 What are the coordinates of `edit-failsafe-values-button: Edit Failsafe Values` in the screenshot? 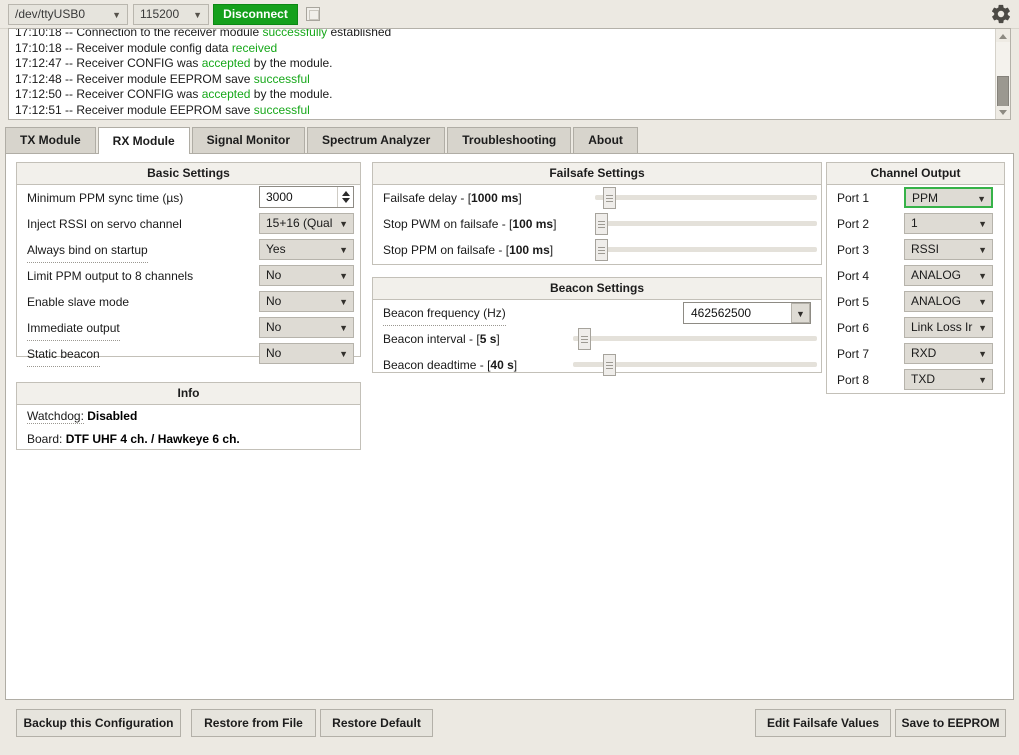 It's located at (823, 723).